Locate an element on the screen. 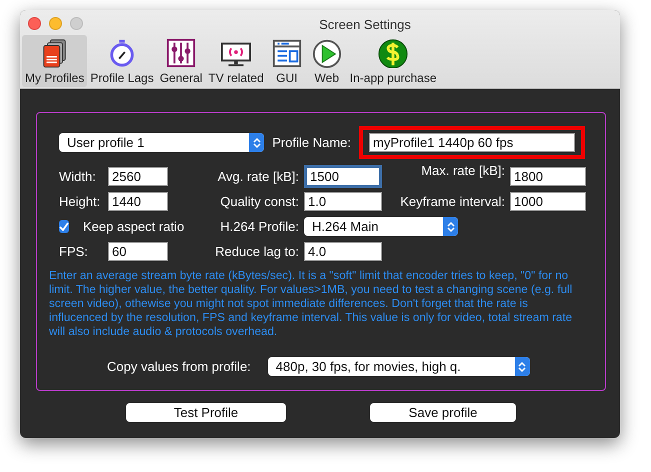 The width and height of the screenshot is (651, 472). toolbar-tab: My Profiles is located at coordinates (55, 61).